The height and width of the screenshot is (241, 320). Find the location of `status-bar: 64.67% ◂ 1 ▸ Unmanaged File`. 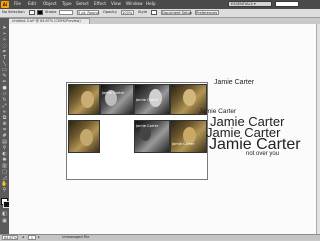

status-bar: 64.67% ◂ 1 ▸ Unmanaged File is located at coordinates (160, 237).